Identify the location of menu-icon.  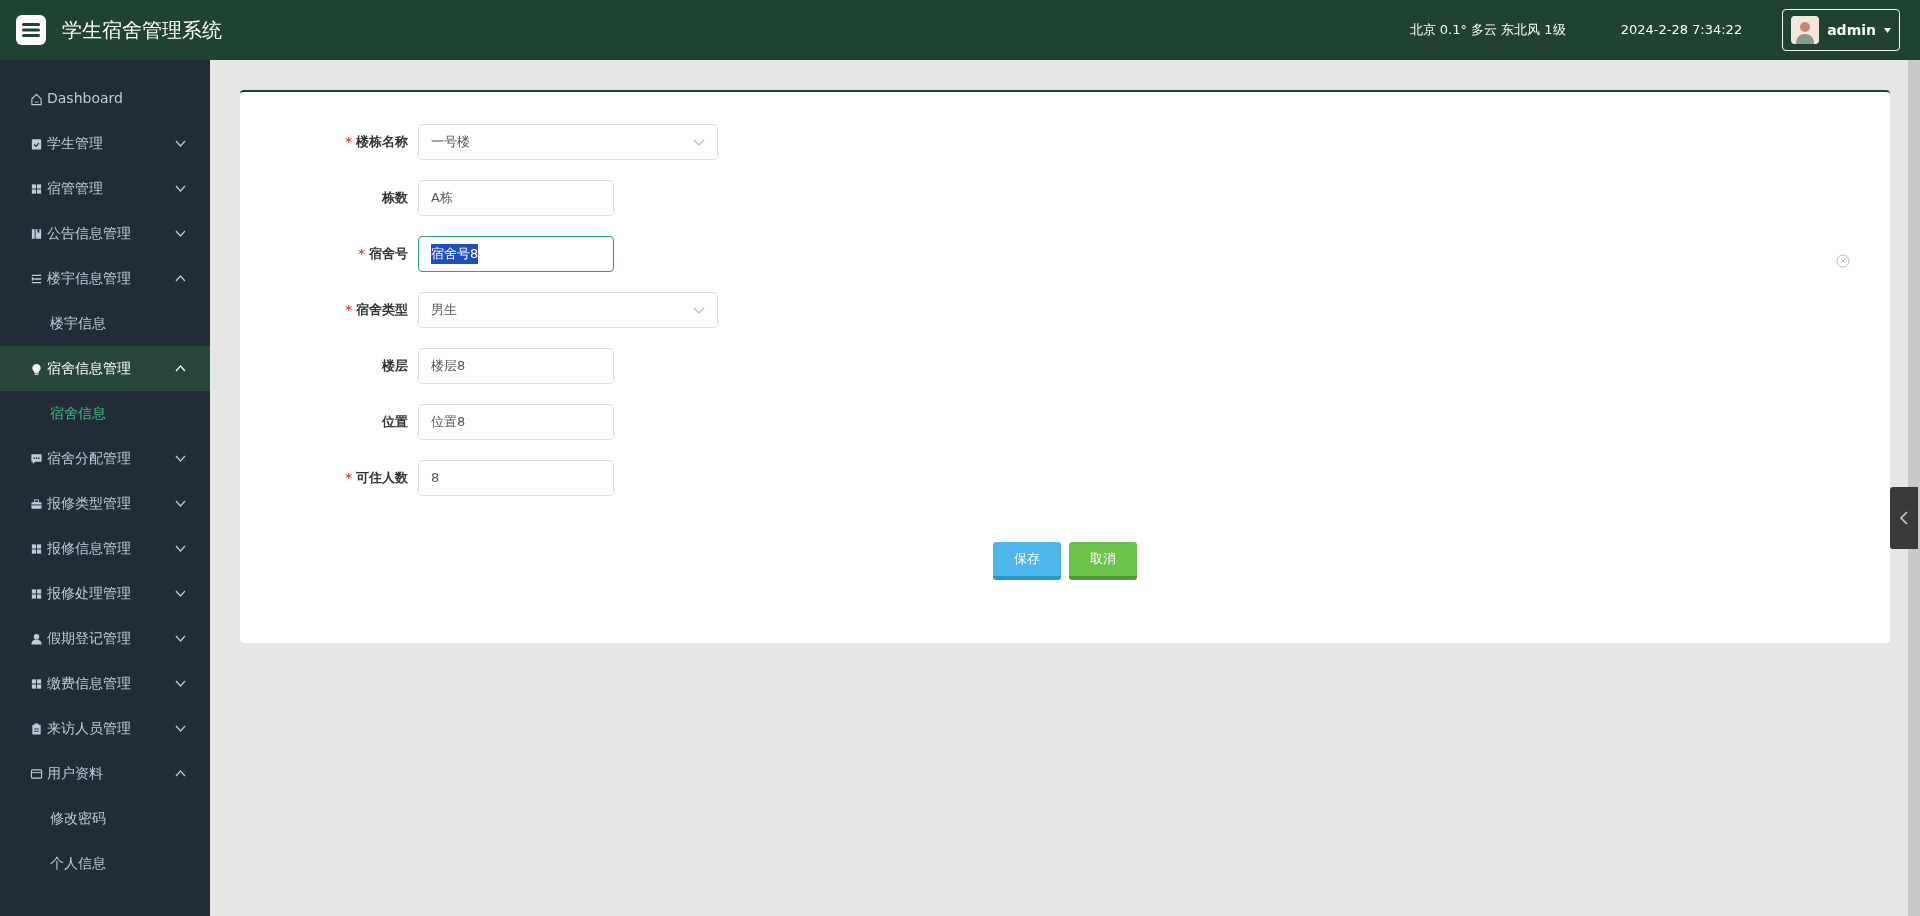
(31, 30).